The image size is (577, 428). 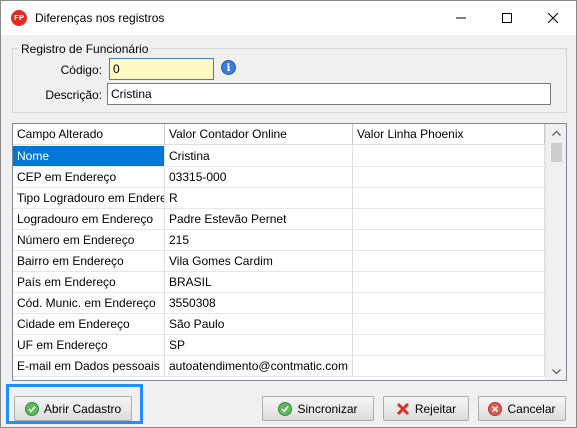 What do you see at coordinates (89, 345) in the screenshot?
I see `table-cell: UF em Endereço` at bounding box center [89, 345].